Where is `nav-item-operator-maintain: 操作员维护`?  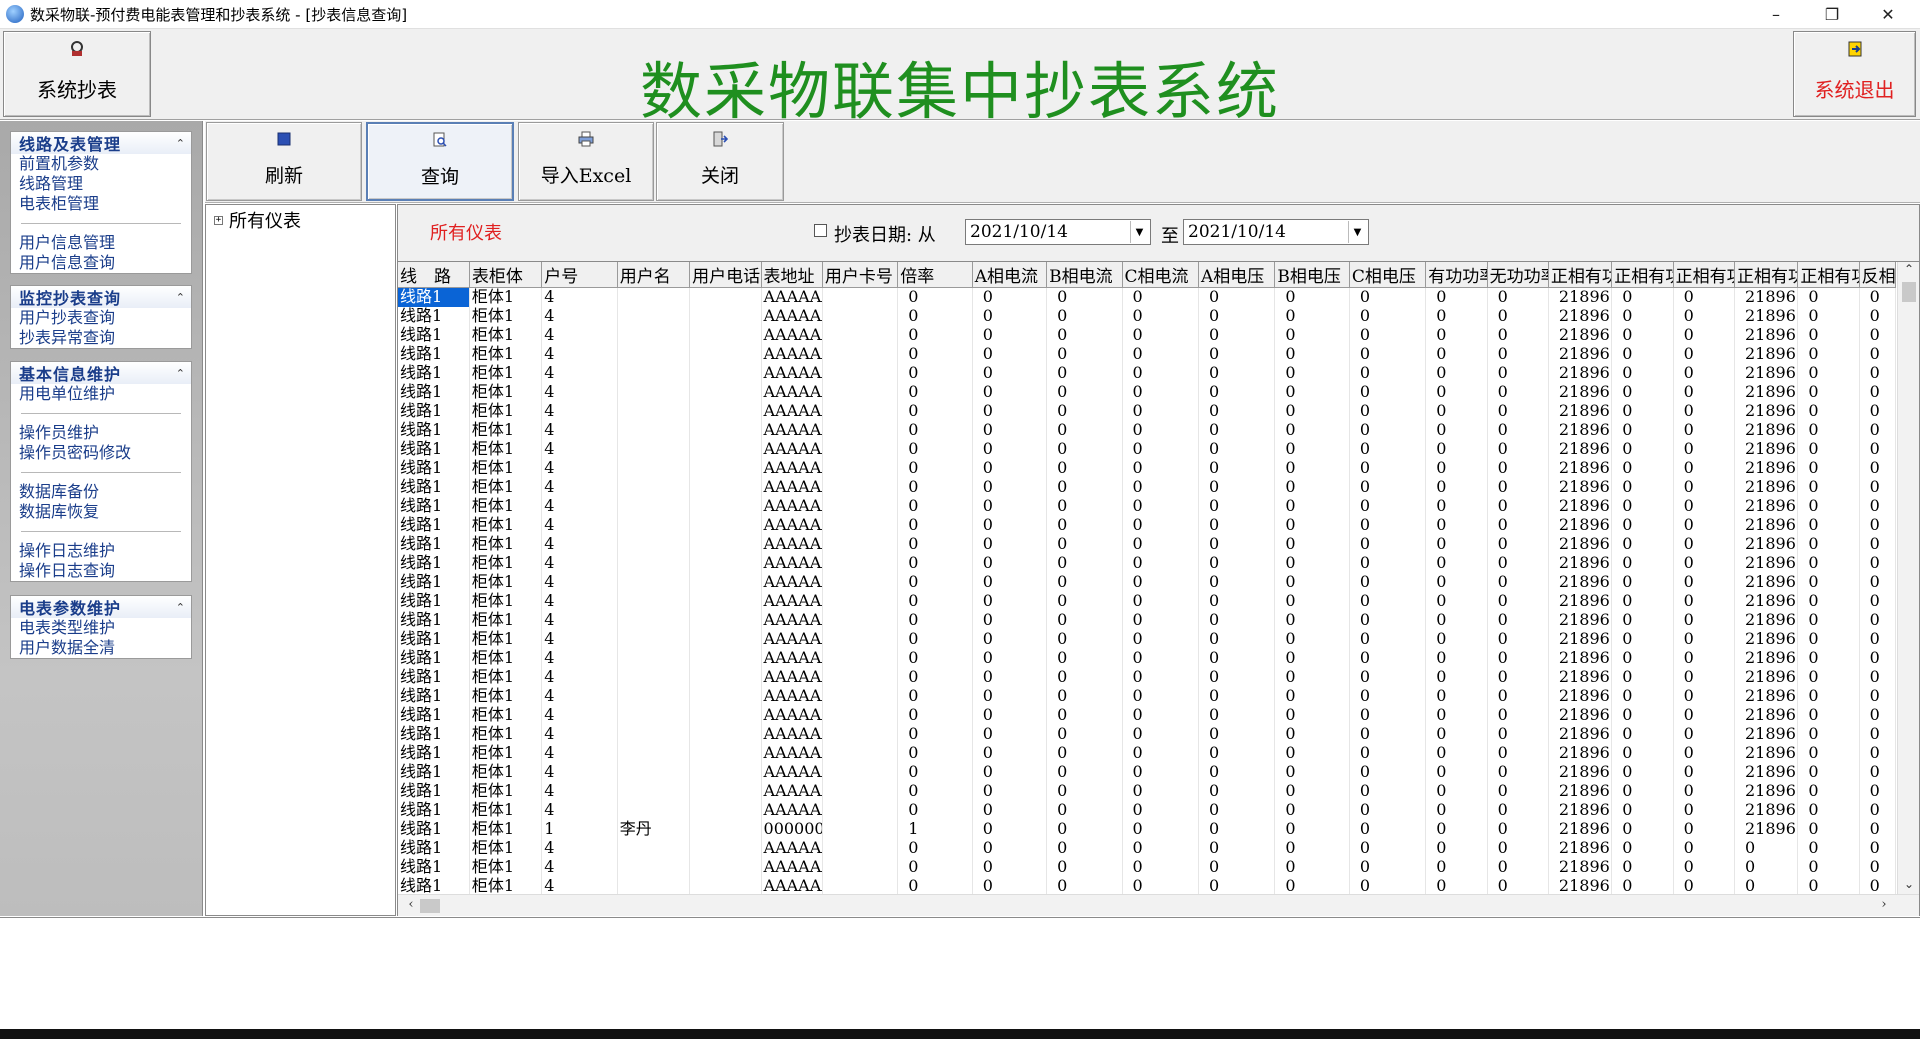
nav-item-operator-maintain: 操作员维护 is located at coordinates (101, 433).